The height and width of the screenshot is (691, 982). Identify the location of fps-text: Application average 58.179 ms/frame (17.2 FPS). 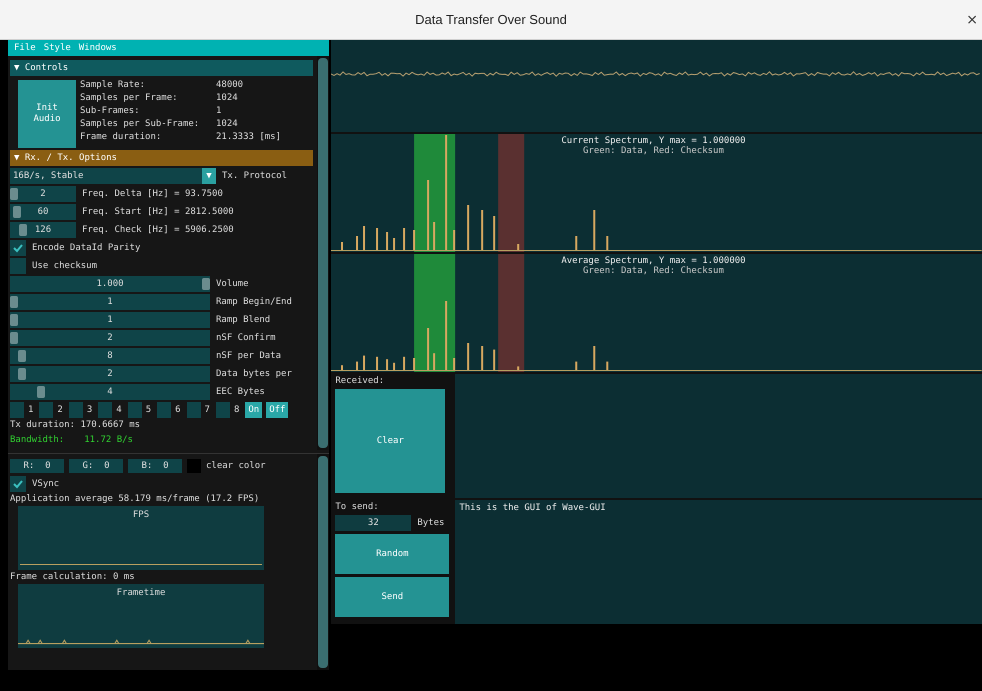
(135, 499).